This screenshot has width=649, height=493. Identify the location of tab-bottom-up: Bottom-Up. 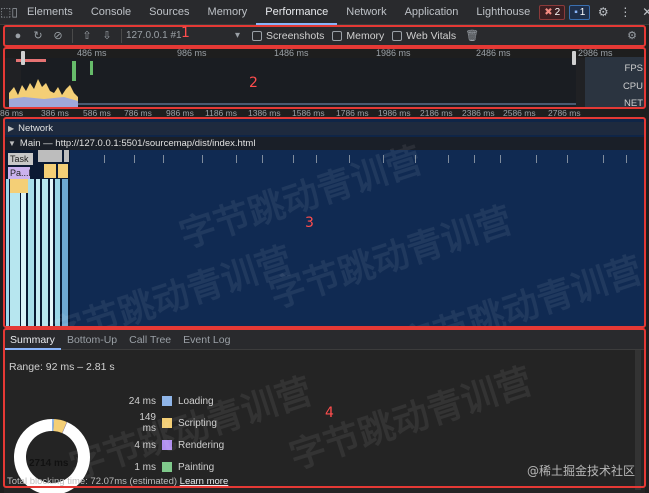
(92, 340).